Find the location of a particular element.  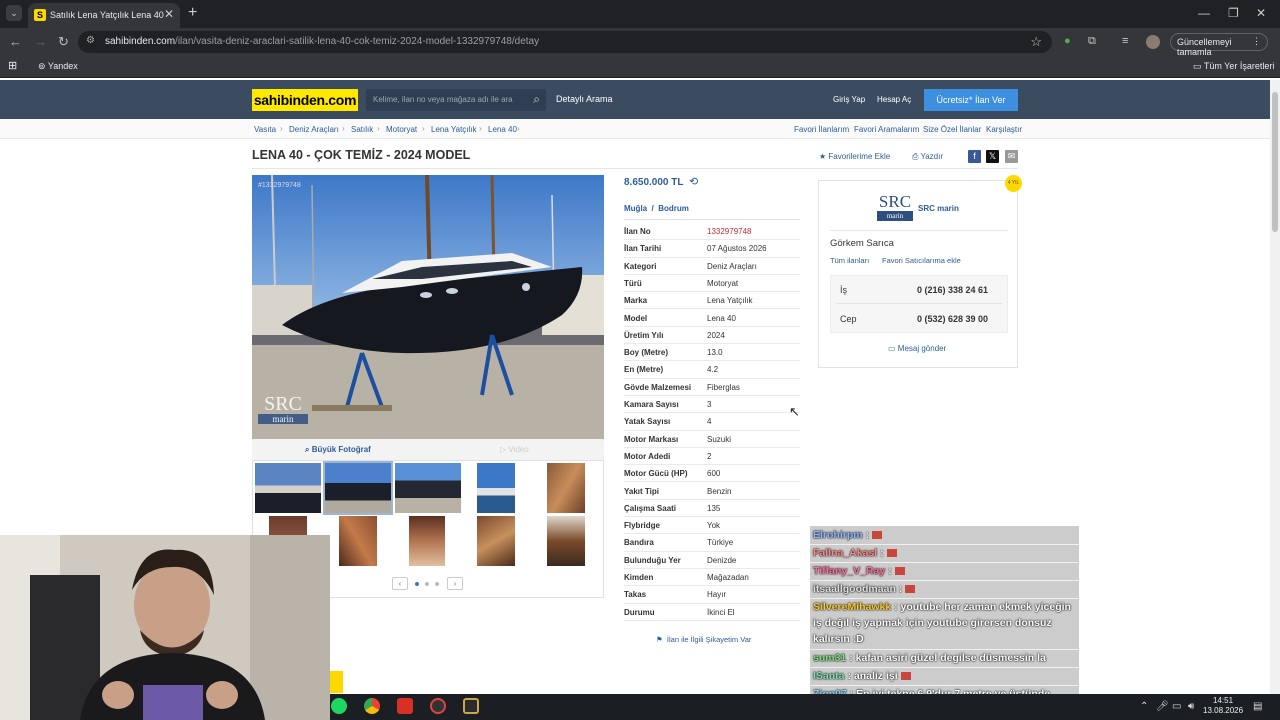

detail-value: 2 is located at coordinates (709, 456).